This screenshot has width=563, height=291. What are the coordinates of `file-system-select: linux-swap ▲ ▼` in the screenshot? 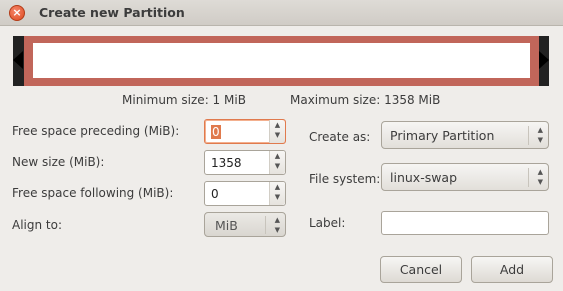 It's located at (465, 177).